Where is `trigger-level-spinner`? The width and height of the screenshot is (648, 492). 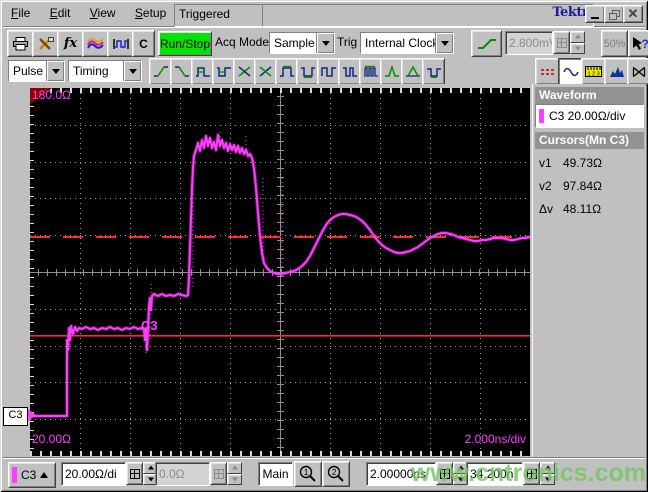 trigger-level-spinner is located at coordinates (577, 42).